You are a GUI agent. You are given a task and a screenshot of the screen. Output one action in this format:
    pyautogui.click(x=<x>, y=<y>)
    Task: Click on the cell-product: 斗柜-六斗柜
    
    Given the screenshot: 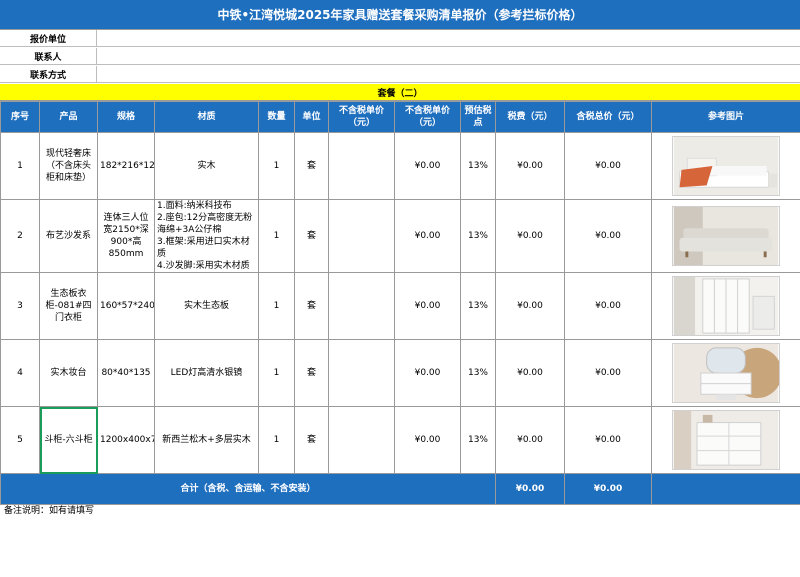 What is the action you would take?
    pyautogui.click(x=68, y=440)
    